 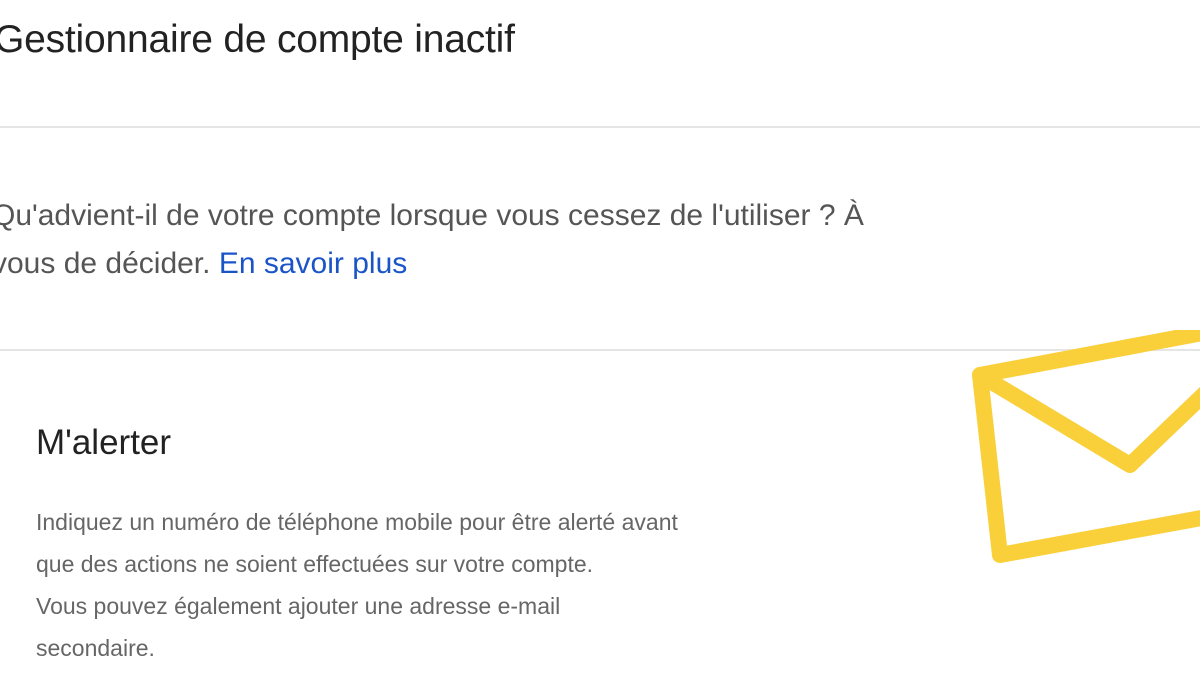 What do you see at coordinates (600, 127) in the screenshot?
I see `header-divider` at bounding box center [600, 127].